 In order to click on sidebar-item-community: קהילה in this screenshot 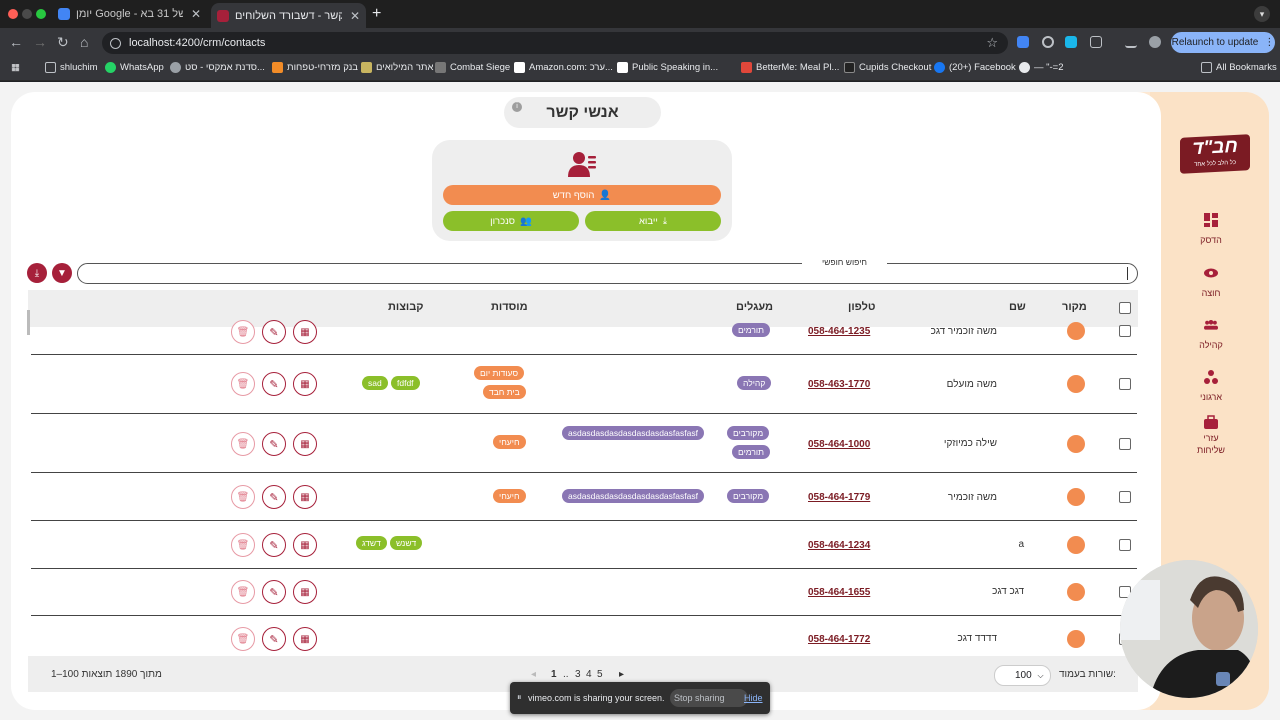, I will do `click(1211, 335)`.